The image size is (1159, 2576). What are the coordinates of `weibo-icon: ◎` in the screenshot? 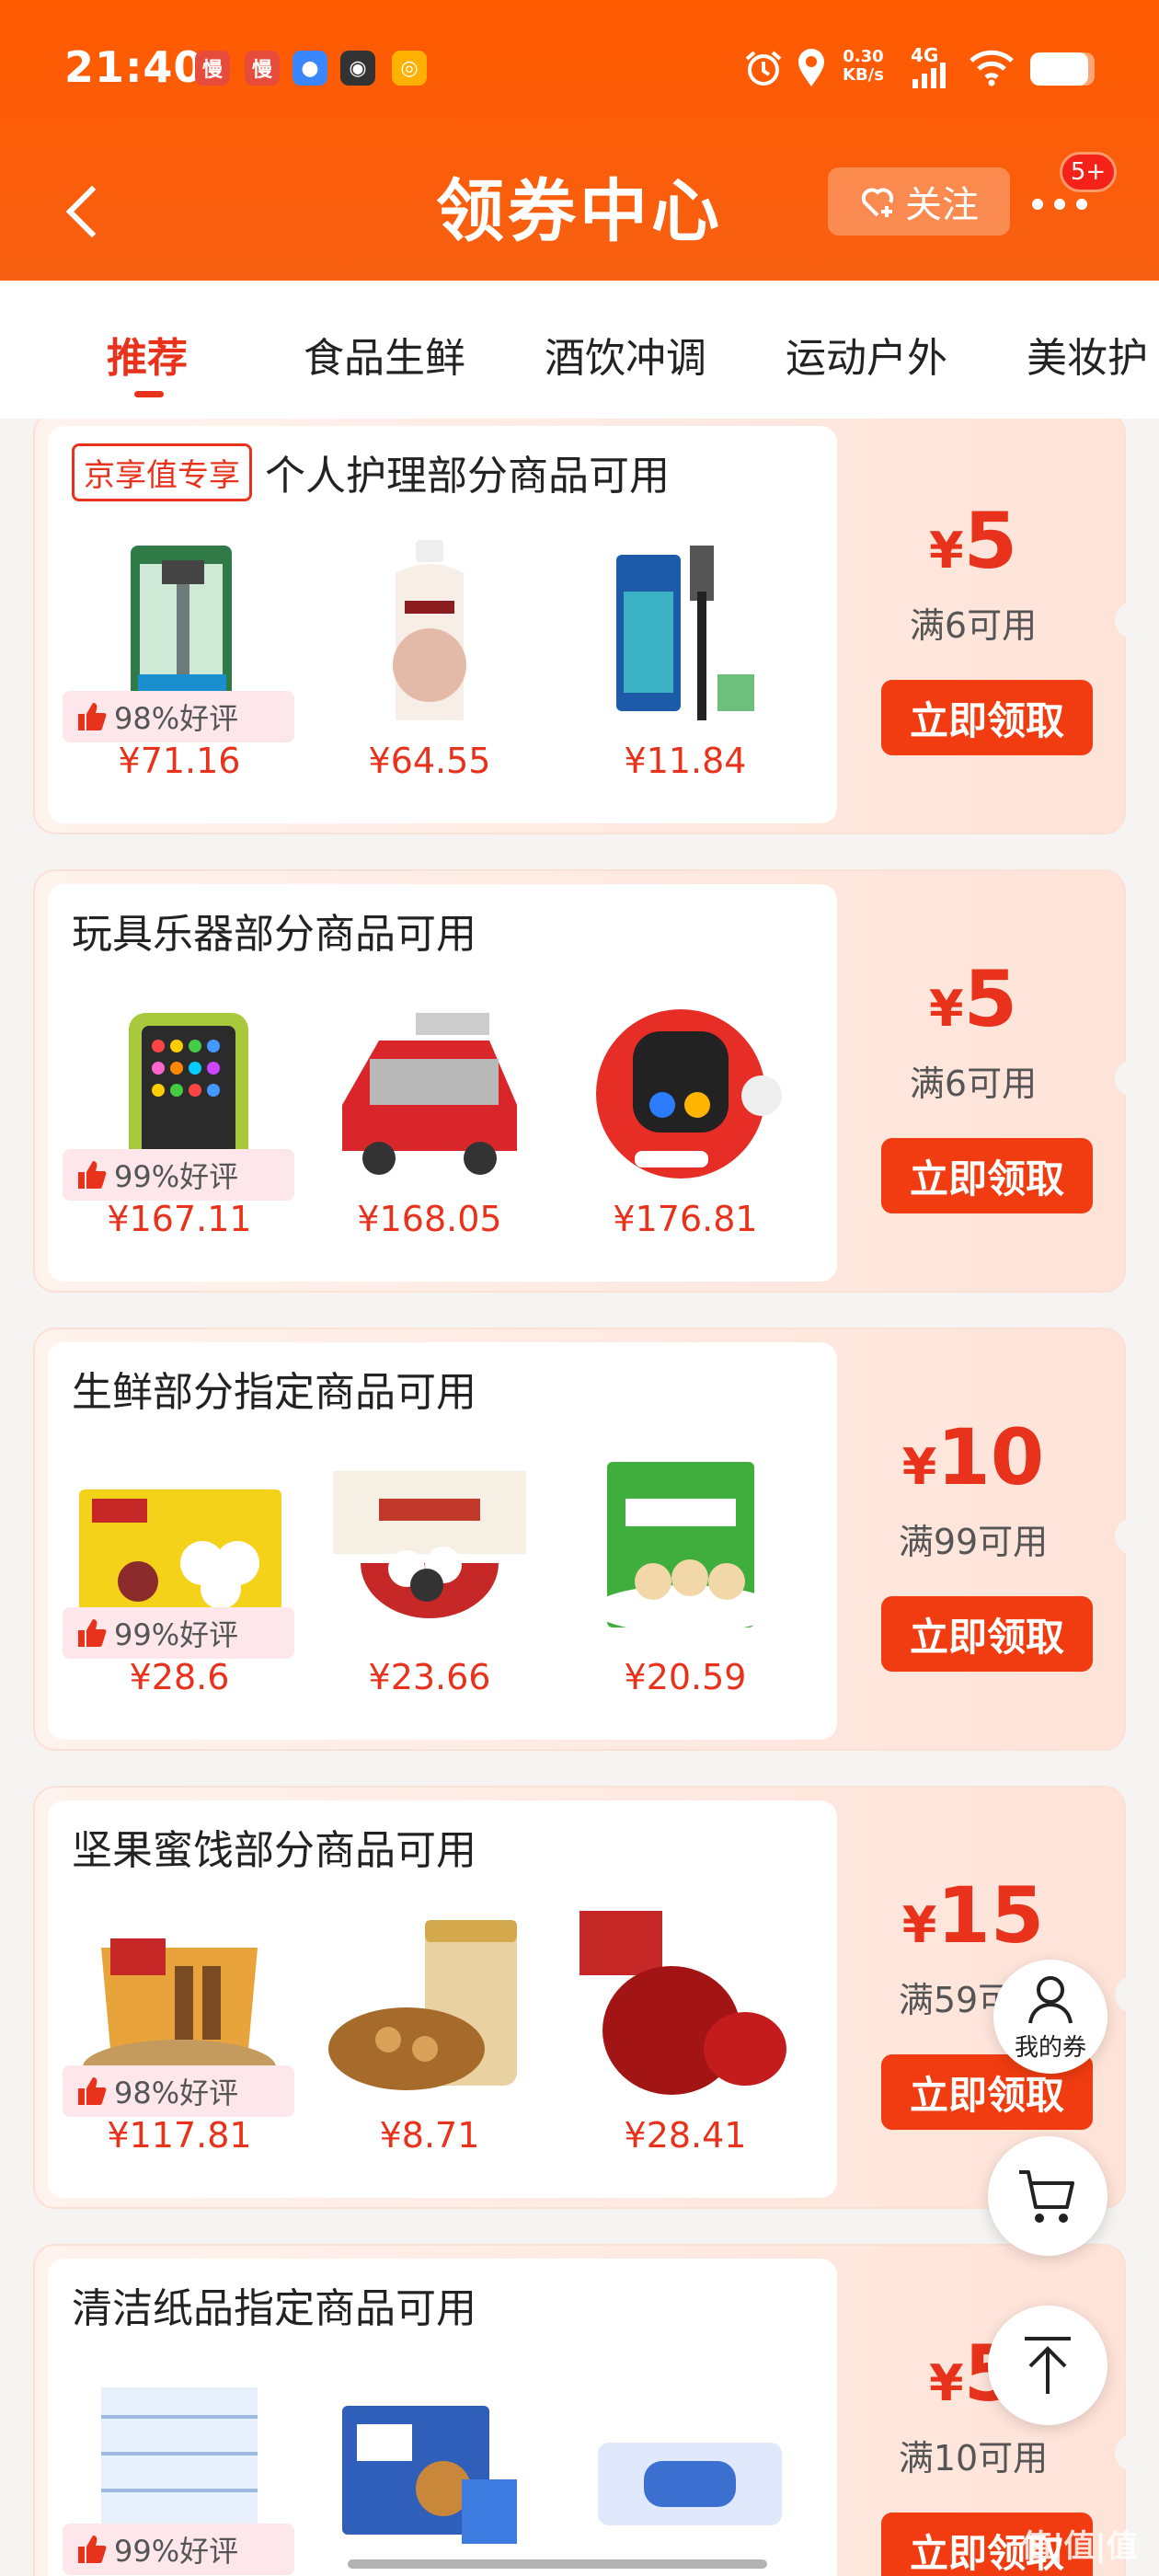 It's located at (409, 68).